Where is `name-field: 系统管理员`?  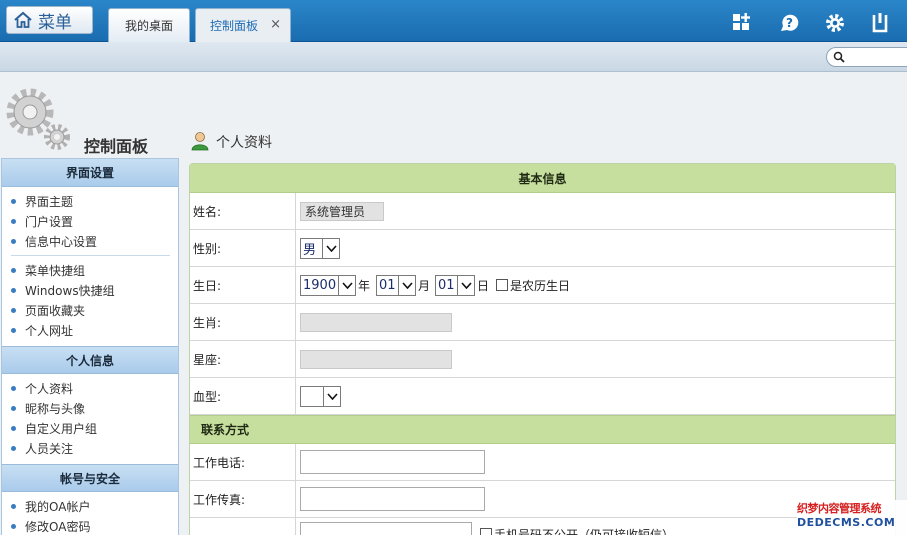 name-field: 系统管理员 is located at coordinates (342, 211).